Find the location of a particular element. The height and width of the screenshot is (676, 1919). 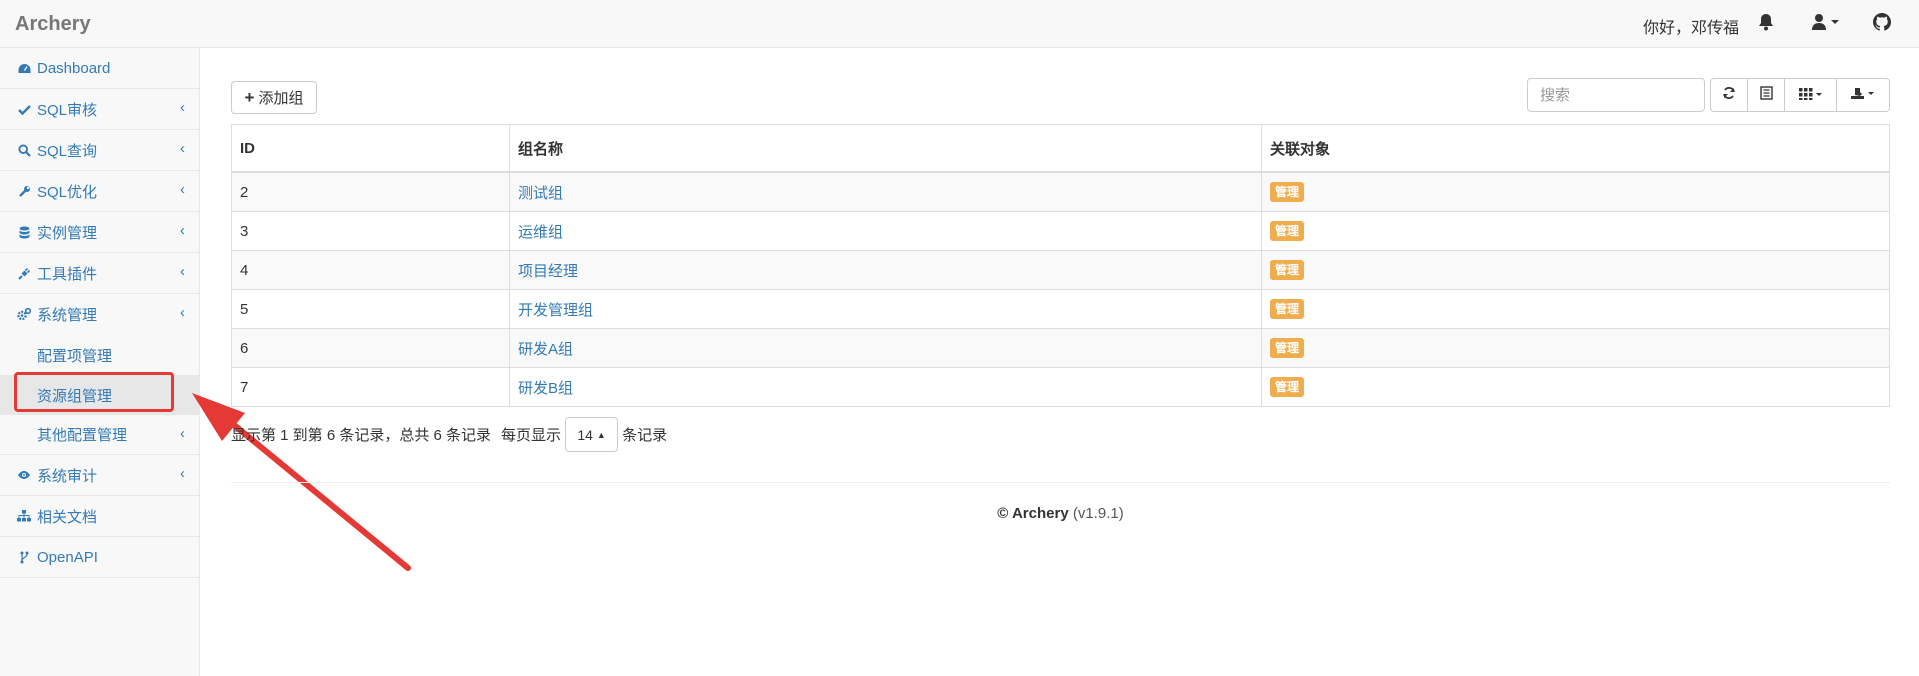

columns-menu-button is located at coordinates (1810, 95).